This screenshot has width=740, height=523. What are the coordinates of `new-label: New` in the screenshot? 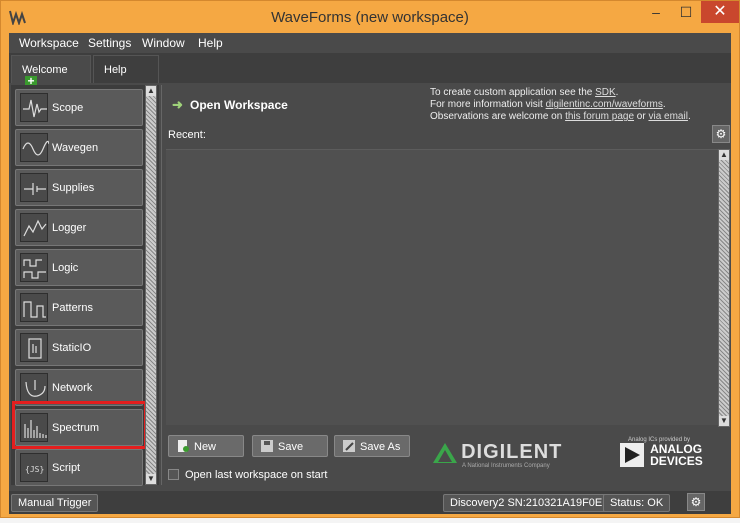 It's located at (205, 447).